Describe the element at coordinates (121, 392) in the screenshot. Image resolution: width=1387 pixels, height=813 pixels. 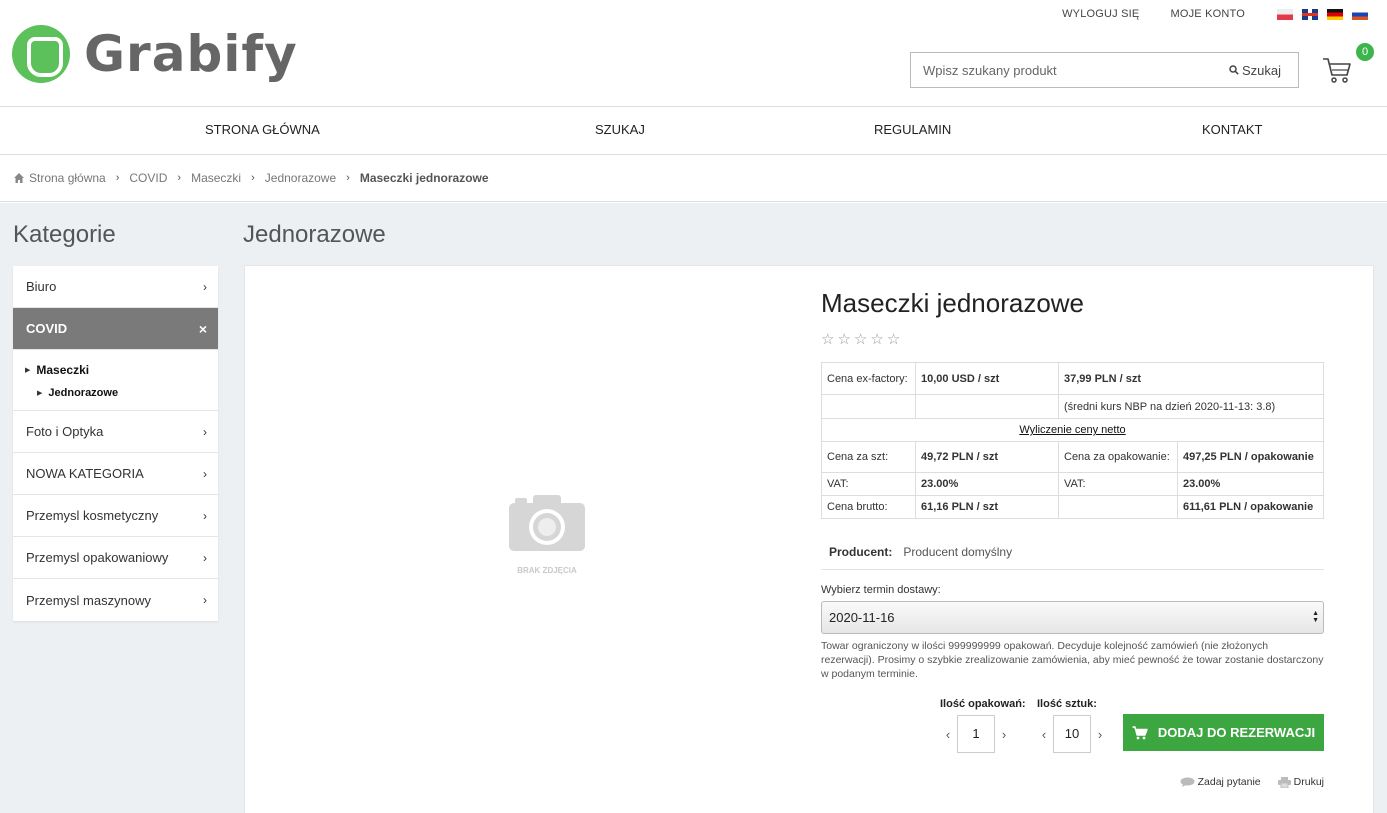
I see `subcategory-jednorazowe: ▶ Jednorazowe` at that location.